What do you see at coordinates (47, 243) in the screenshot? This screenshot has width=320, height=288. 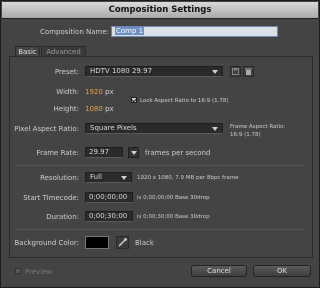 I see `background-color-label: Background Color:` at bounding box center [47, 243].